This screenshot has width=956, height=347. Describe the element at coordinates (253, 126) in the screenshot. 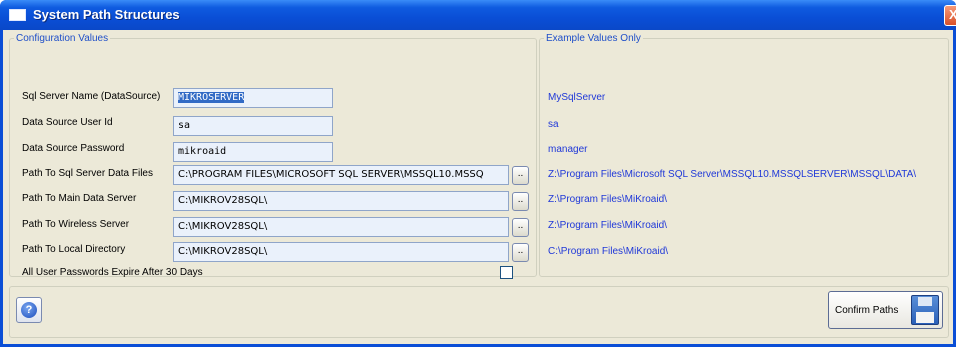

I see `user-id-input: sa` at that location.